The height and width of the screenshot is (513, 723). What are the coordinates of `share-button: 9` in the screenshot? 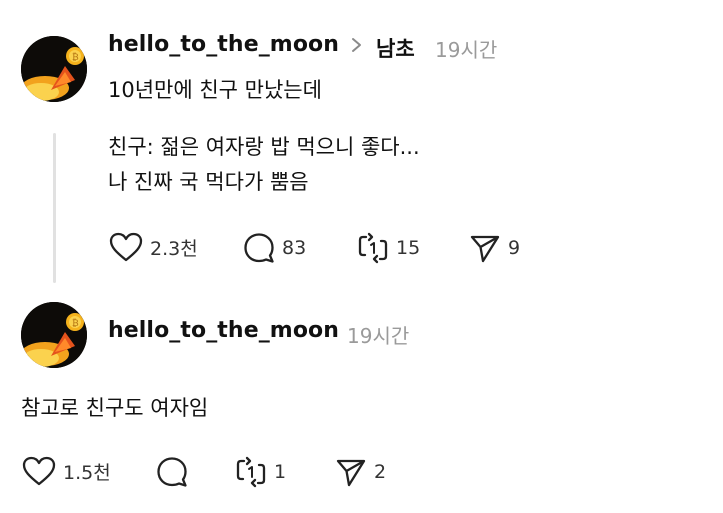 It's located at (494, 248).